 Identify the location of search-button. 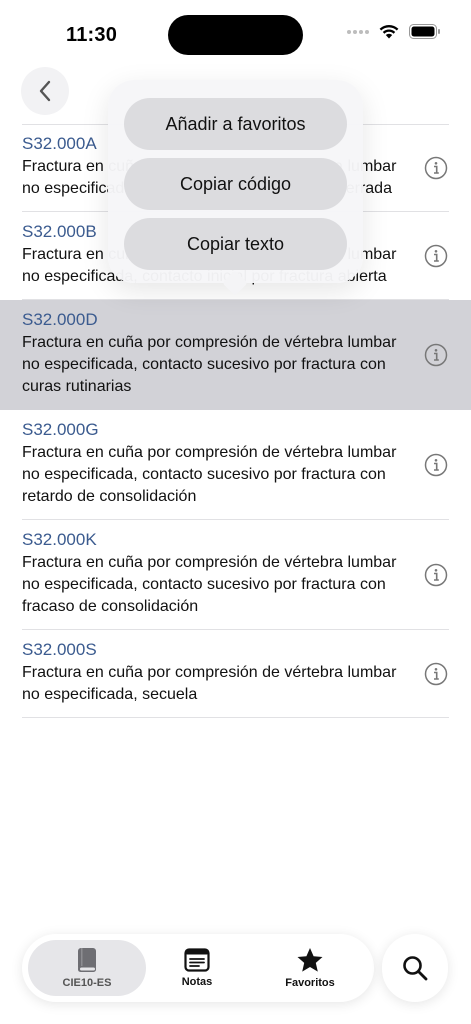
(415, 968).